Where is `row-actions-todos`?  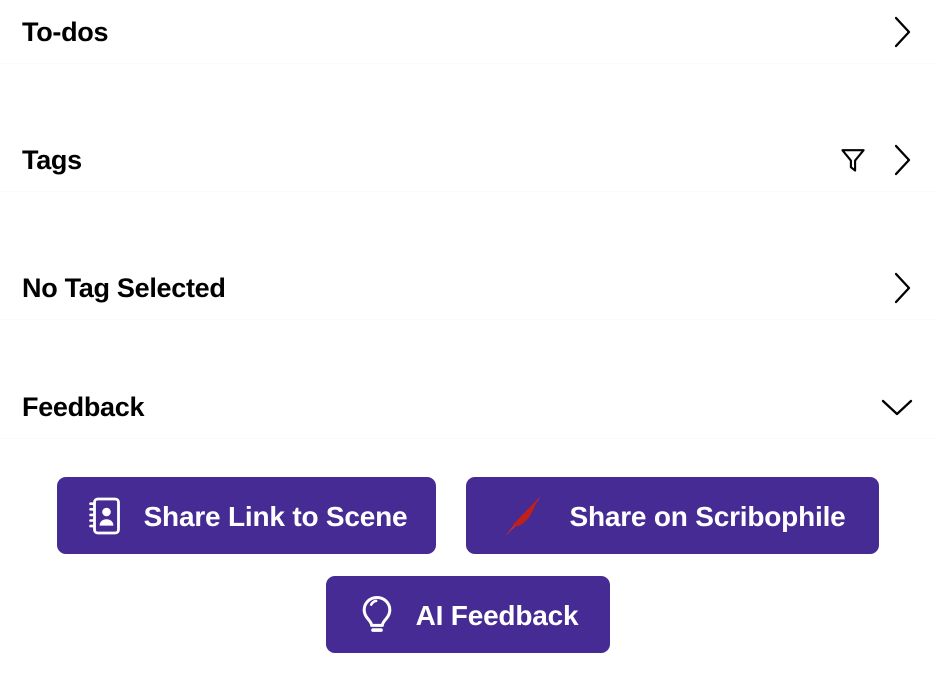 row-actions-todos is located at coordinates (903, 32).